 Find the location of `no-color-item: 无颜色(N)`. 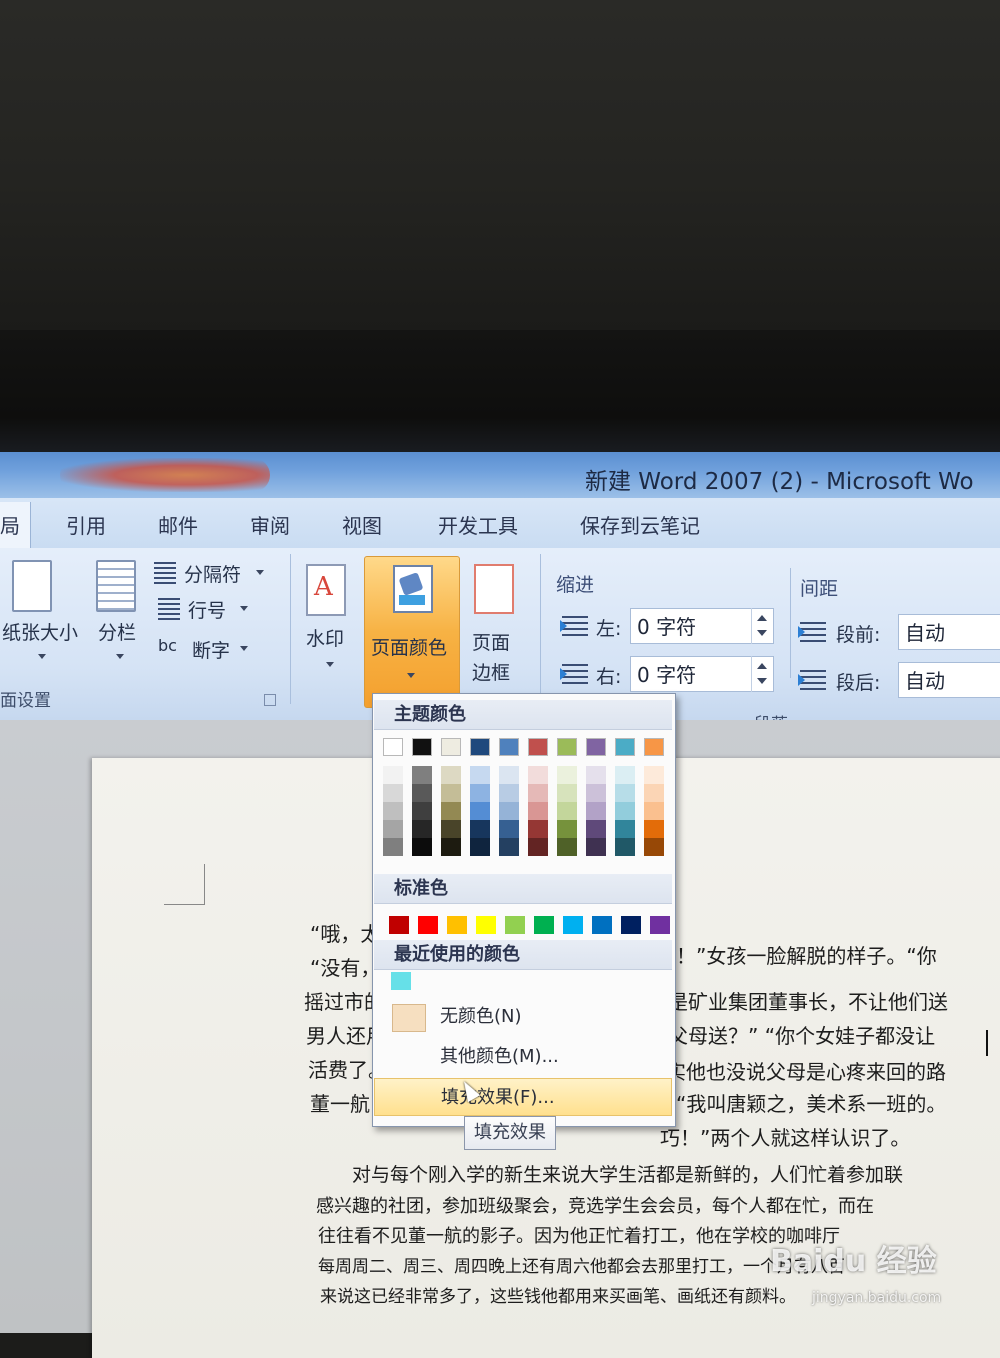

no-color-item: 无颜色(N) is located at coordinates (523, 1017).